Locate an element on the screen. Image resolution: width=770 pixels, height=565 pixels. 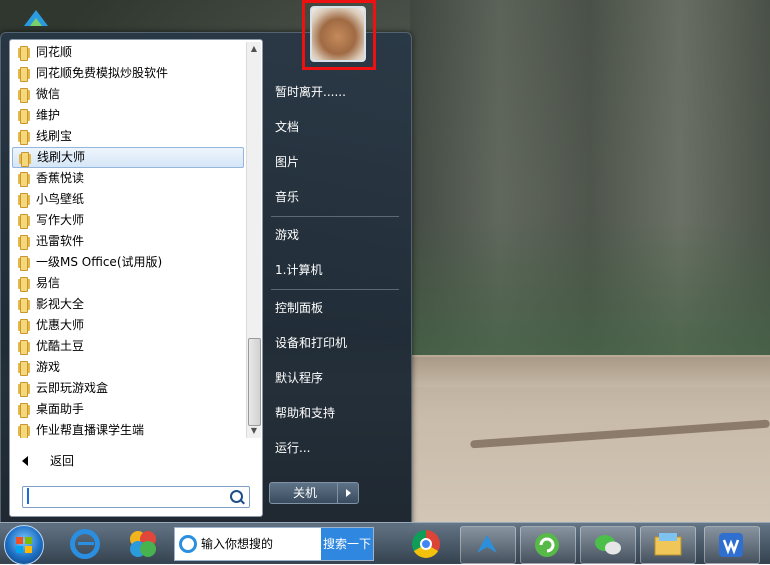
right-menu-item: 默认程序 is located at coordinates (336, 378).